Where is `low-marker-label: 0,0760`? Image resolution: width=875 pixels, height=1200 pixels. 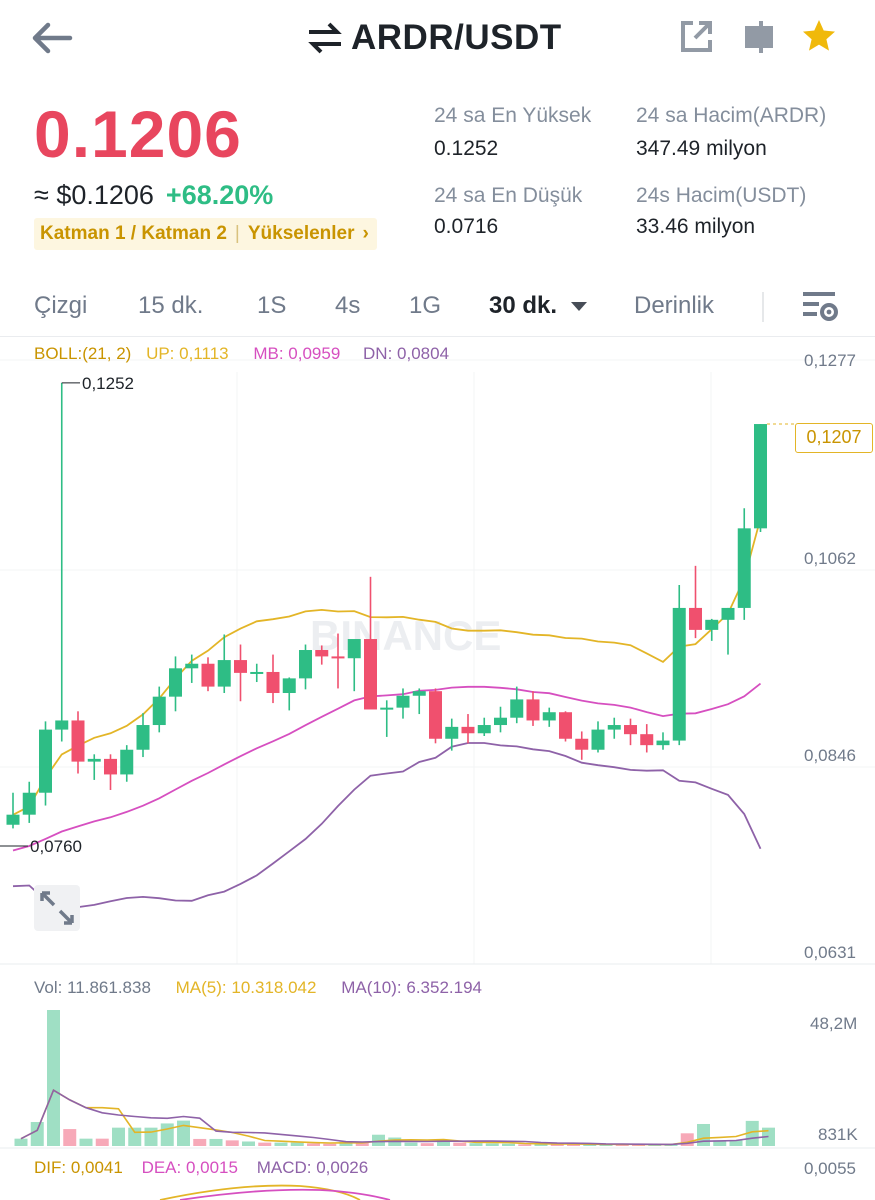
low-marker-label: 0,0760 is located at coordinates (56, 846).